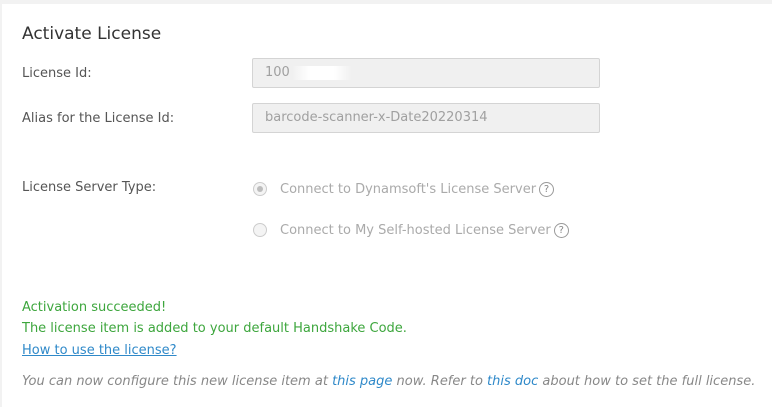 This screenshot has height=407, width=772. Describe the element at coordinates (408, 189) in the screenshot. I see `radio-label-dynamsoft-server: Connect to Dynamsoft's License Server` at that location.